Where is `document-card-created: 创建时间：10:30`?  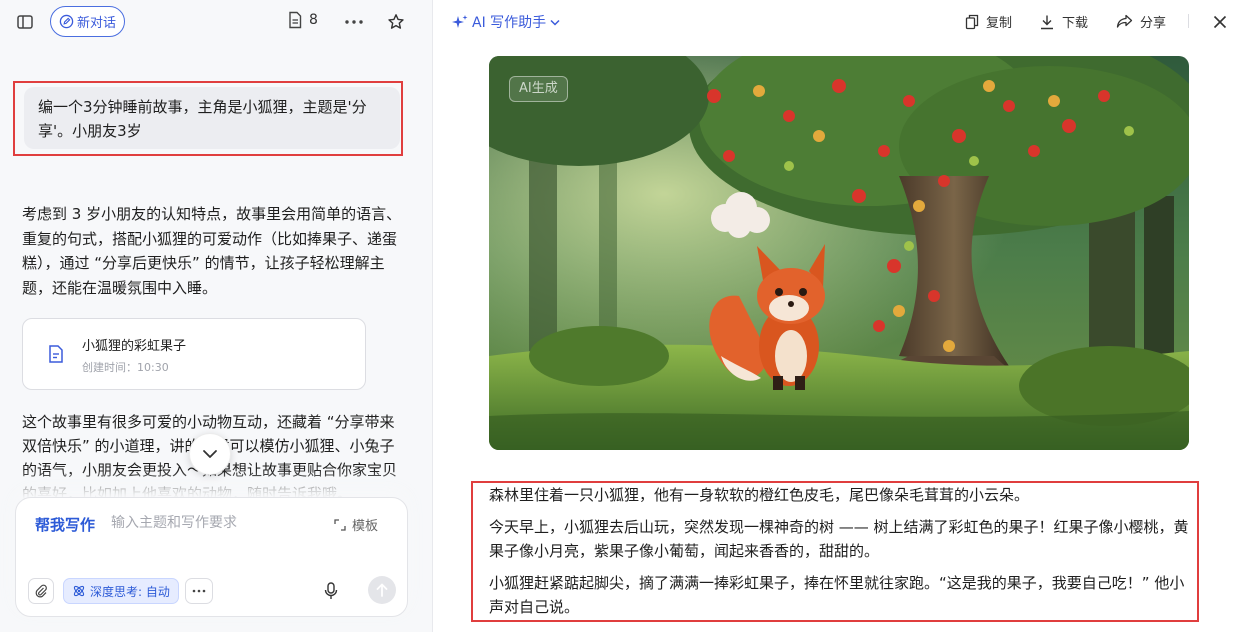
document-card-created: 创建时间：10:30 is located at coordinates (125, 367).